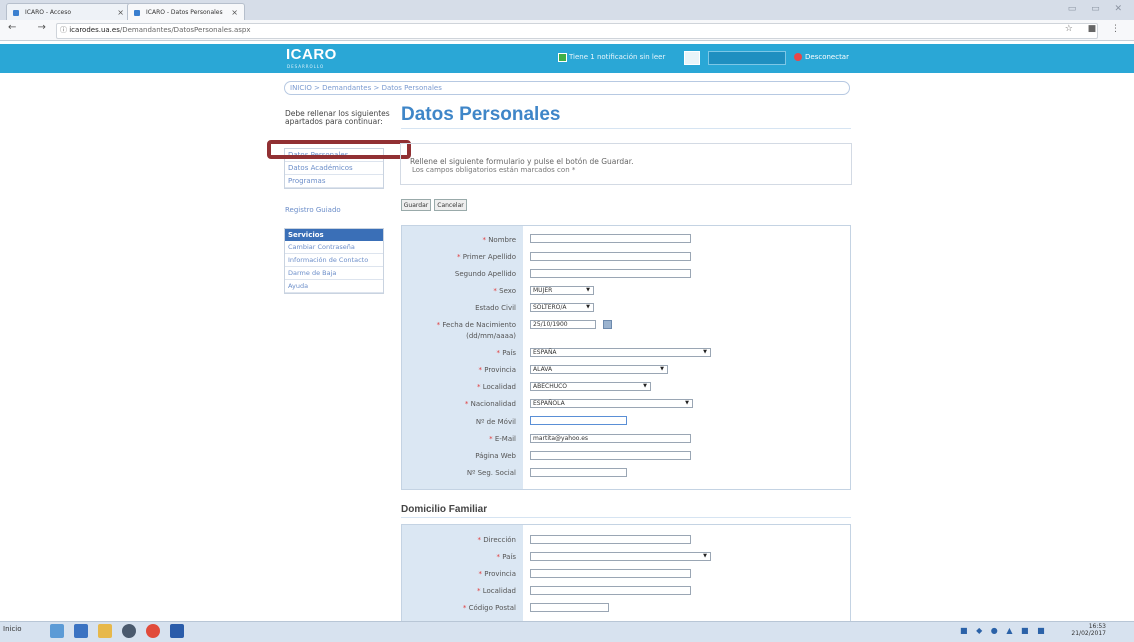 This screenshot has width=1134, height=642. Describe the element at coordinates (481, 114) in the screenshot. I see `page-title: Datos Personales` at that location.